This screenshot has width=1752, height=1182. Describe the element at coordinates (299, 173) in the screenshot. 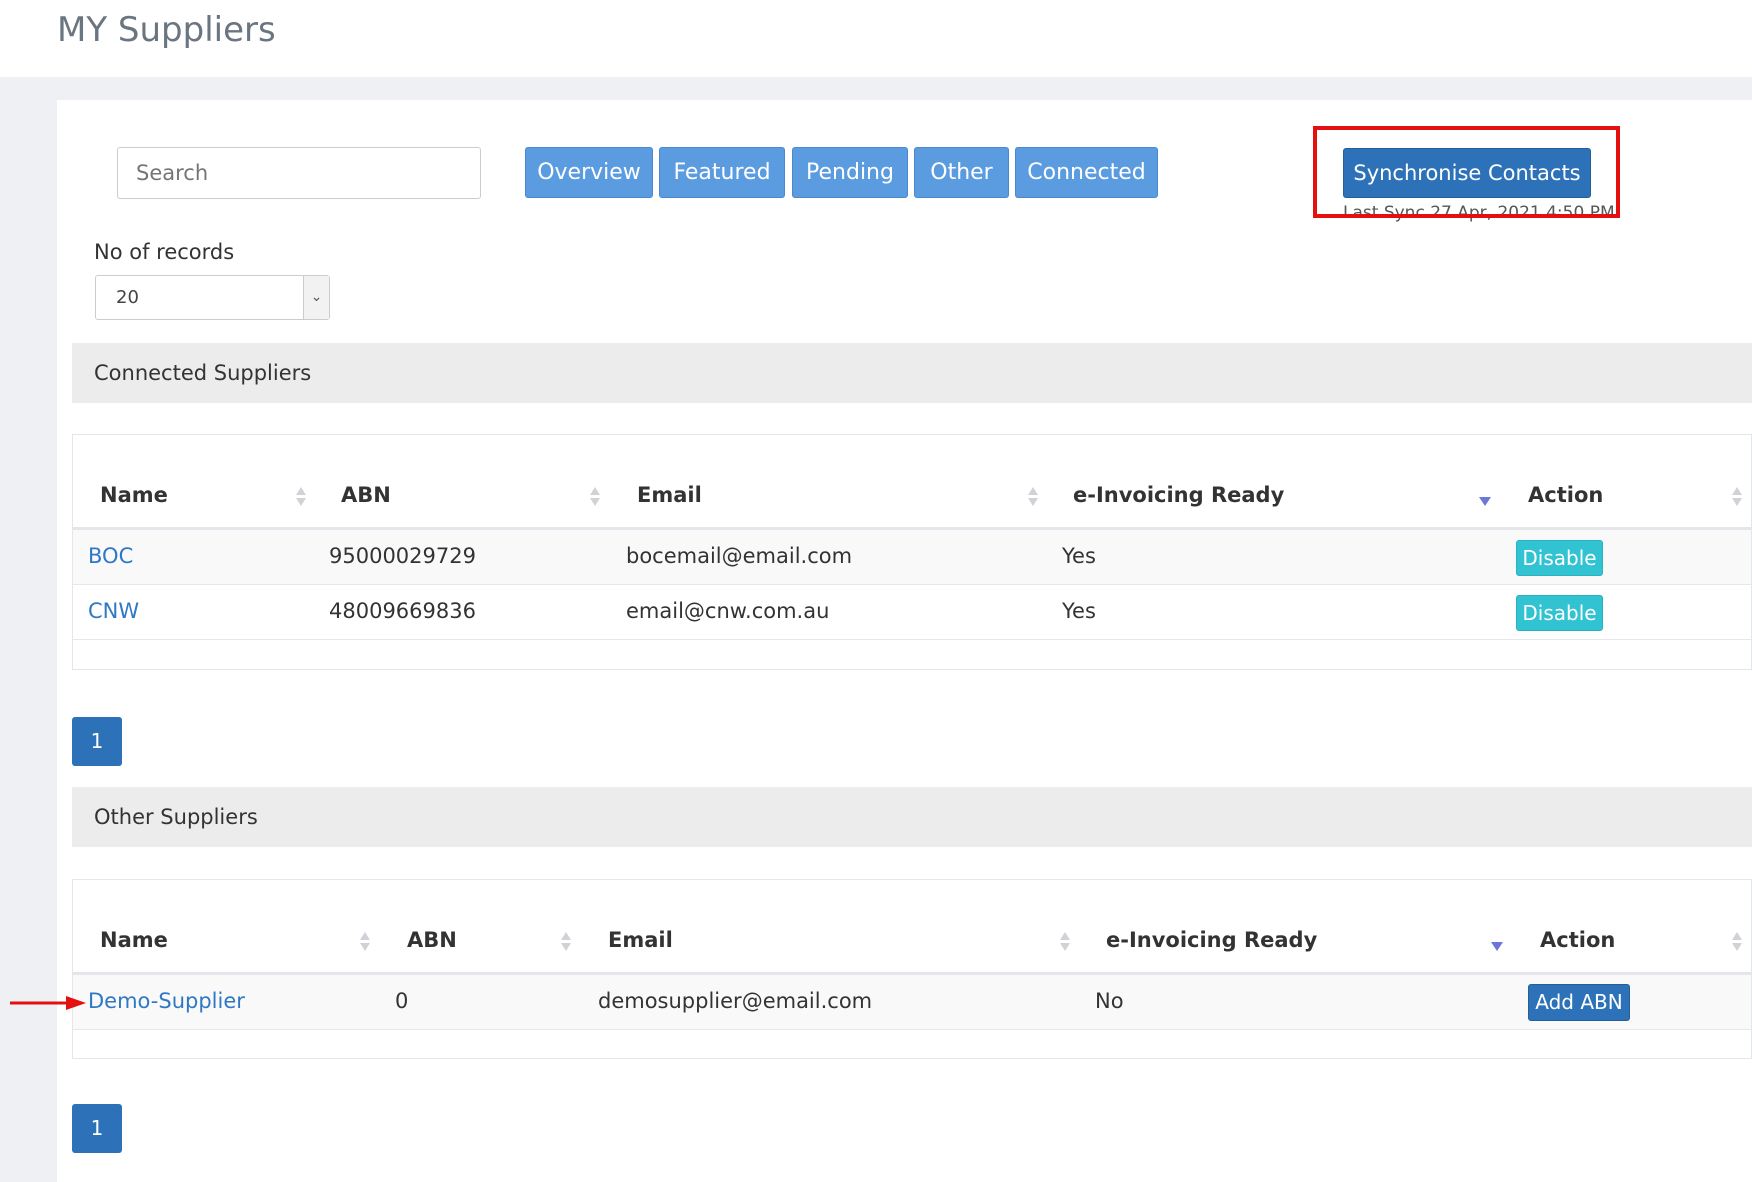

I see `search-input` at that location.